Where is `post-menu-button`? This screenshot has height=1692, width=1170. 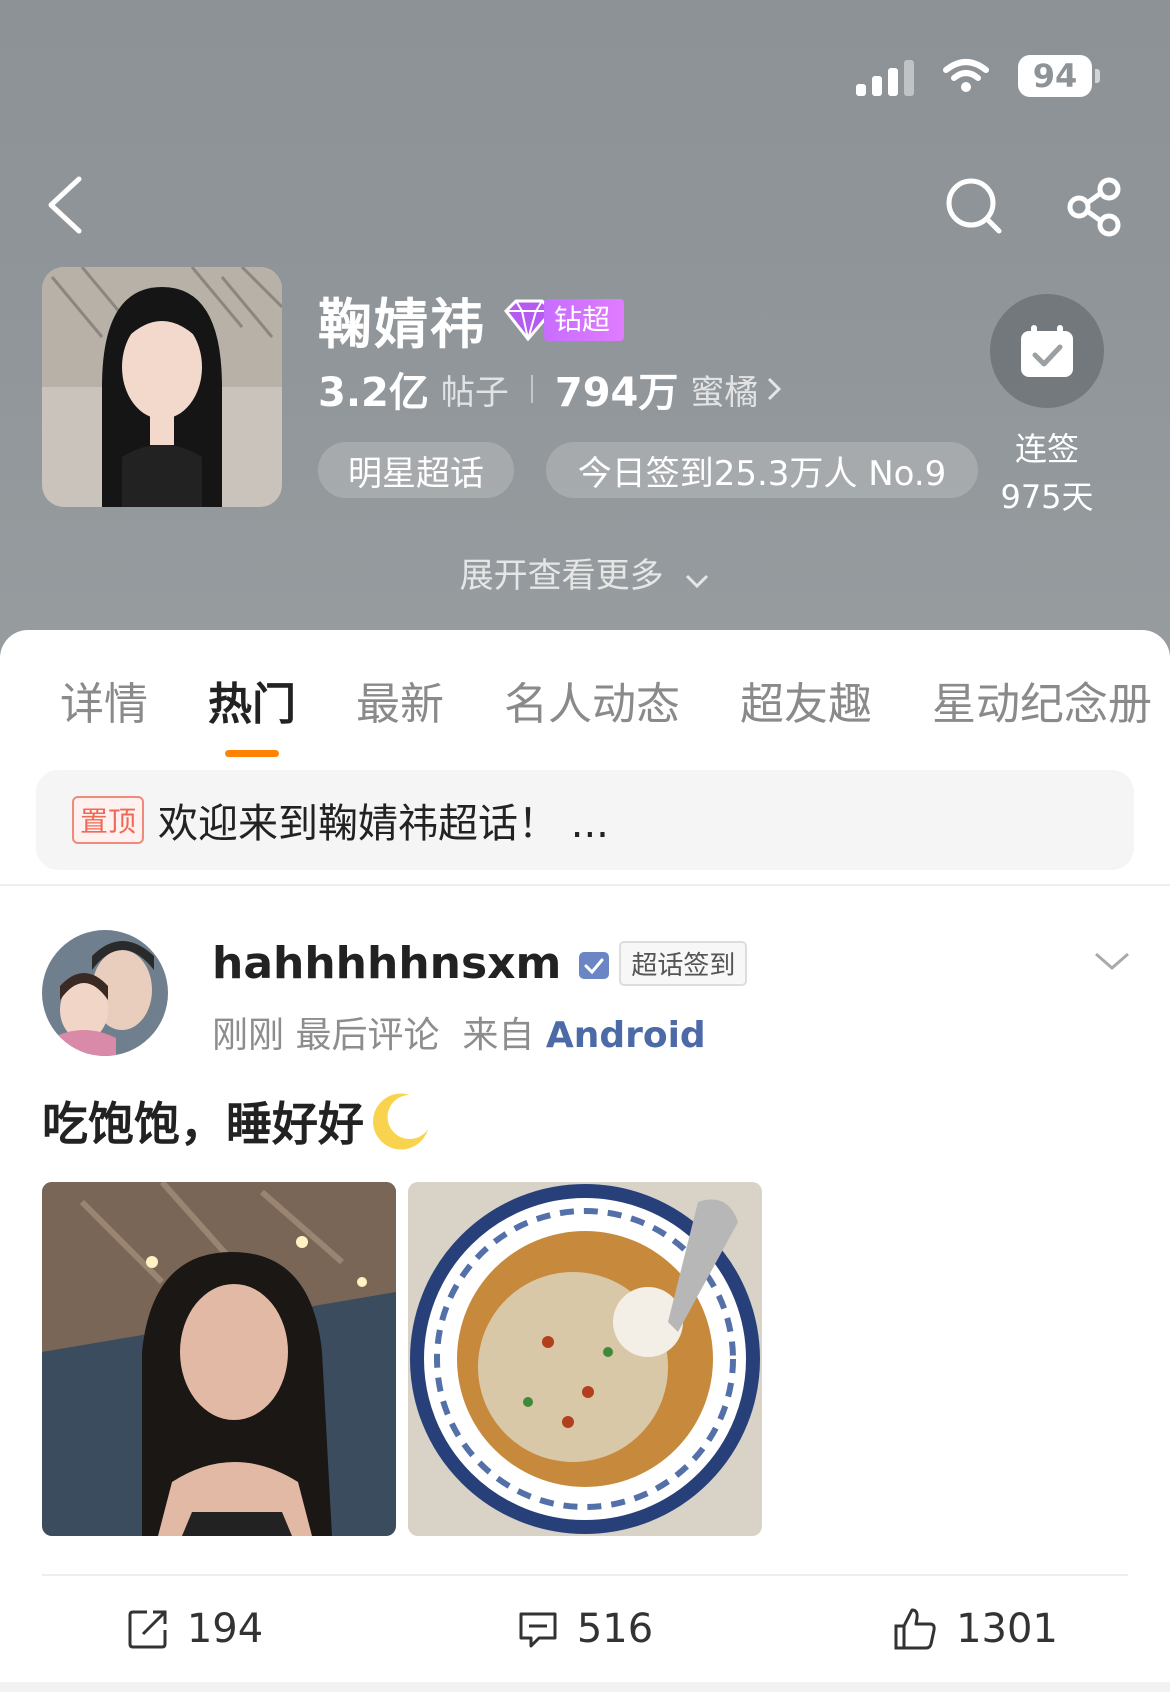 post-menu-button is located at coordinates (1112, 962).